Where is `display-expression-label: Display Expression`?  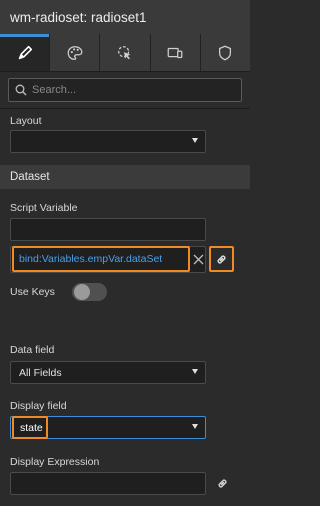 display-expression-label: Display Expression is located at coordinates (55, 462).